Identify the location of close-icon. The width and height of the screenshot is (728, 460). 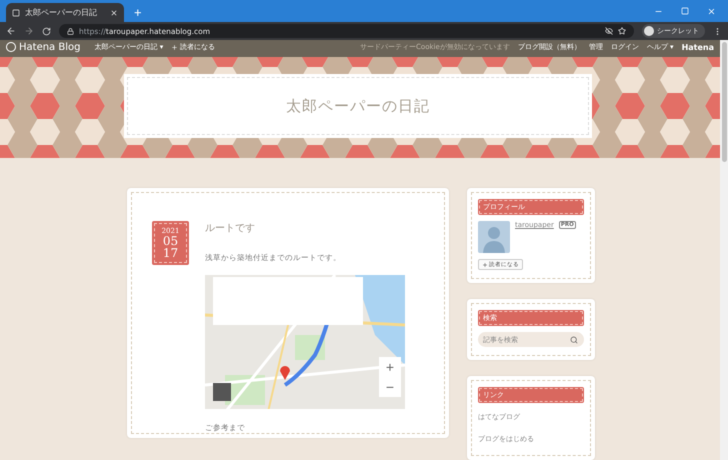
(114, 12).